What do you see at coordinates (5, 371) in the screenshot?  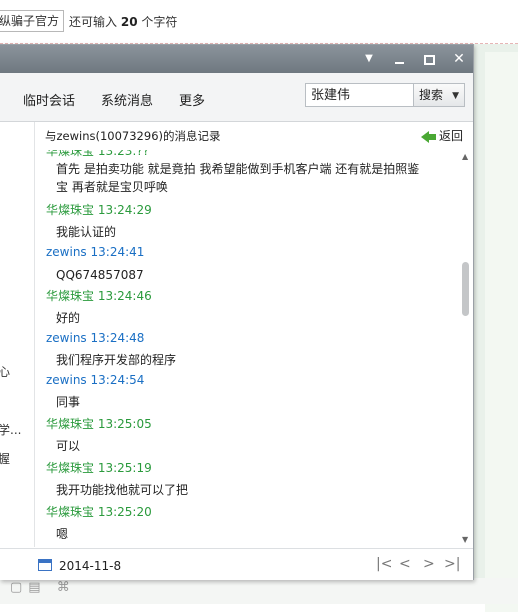 I see `left-panel-item: 心` at bounding box center [5, 371].